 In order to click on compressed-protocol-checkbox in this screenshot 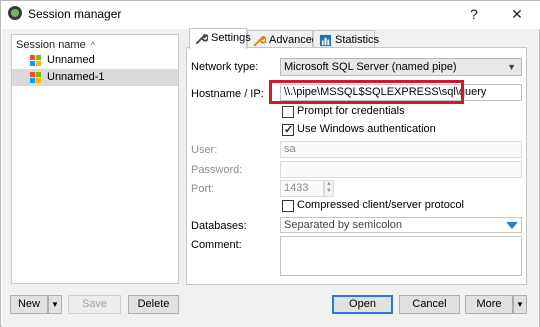, I will do `click(288, 206)`.